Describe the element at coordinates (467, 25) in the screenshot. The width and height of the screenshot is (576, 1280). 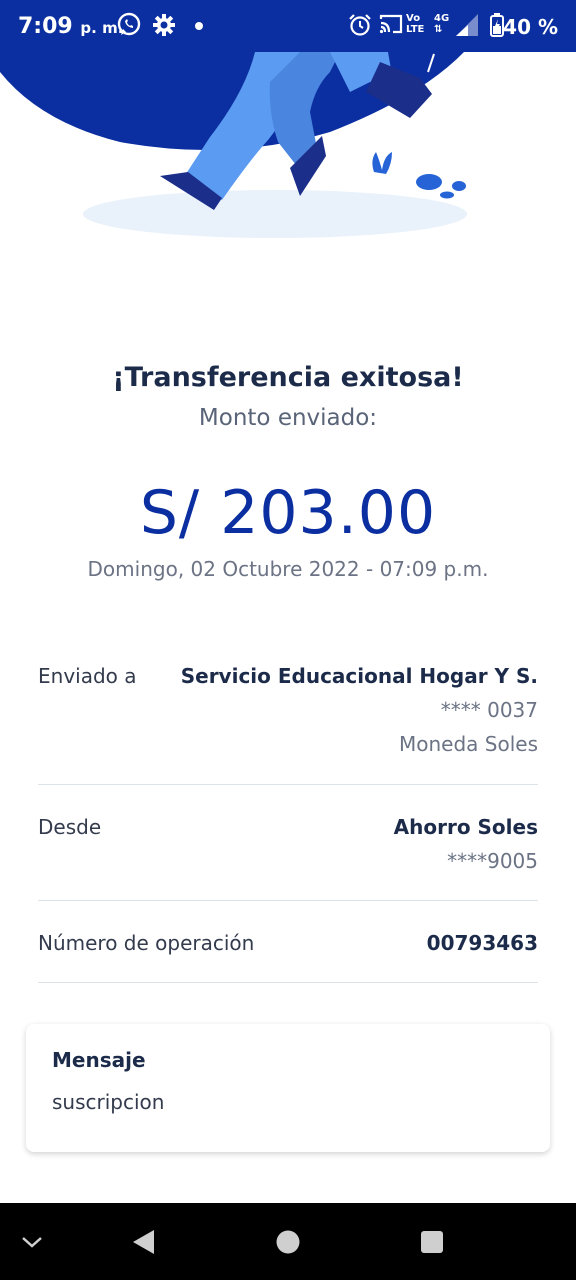
I see `signal-icon` at that location.